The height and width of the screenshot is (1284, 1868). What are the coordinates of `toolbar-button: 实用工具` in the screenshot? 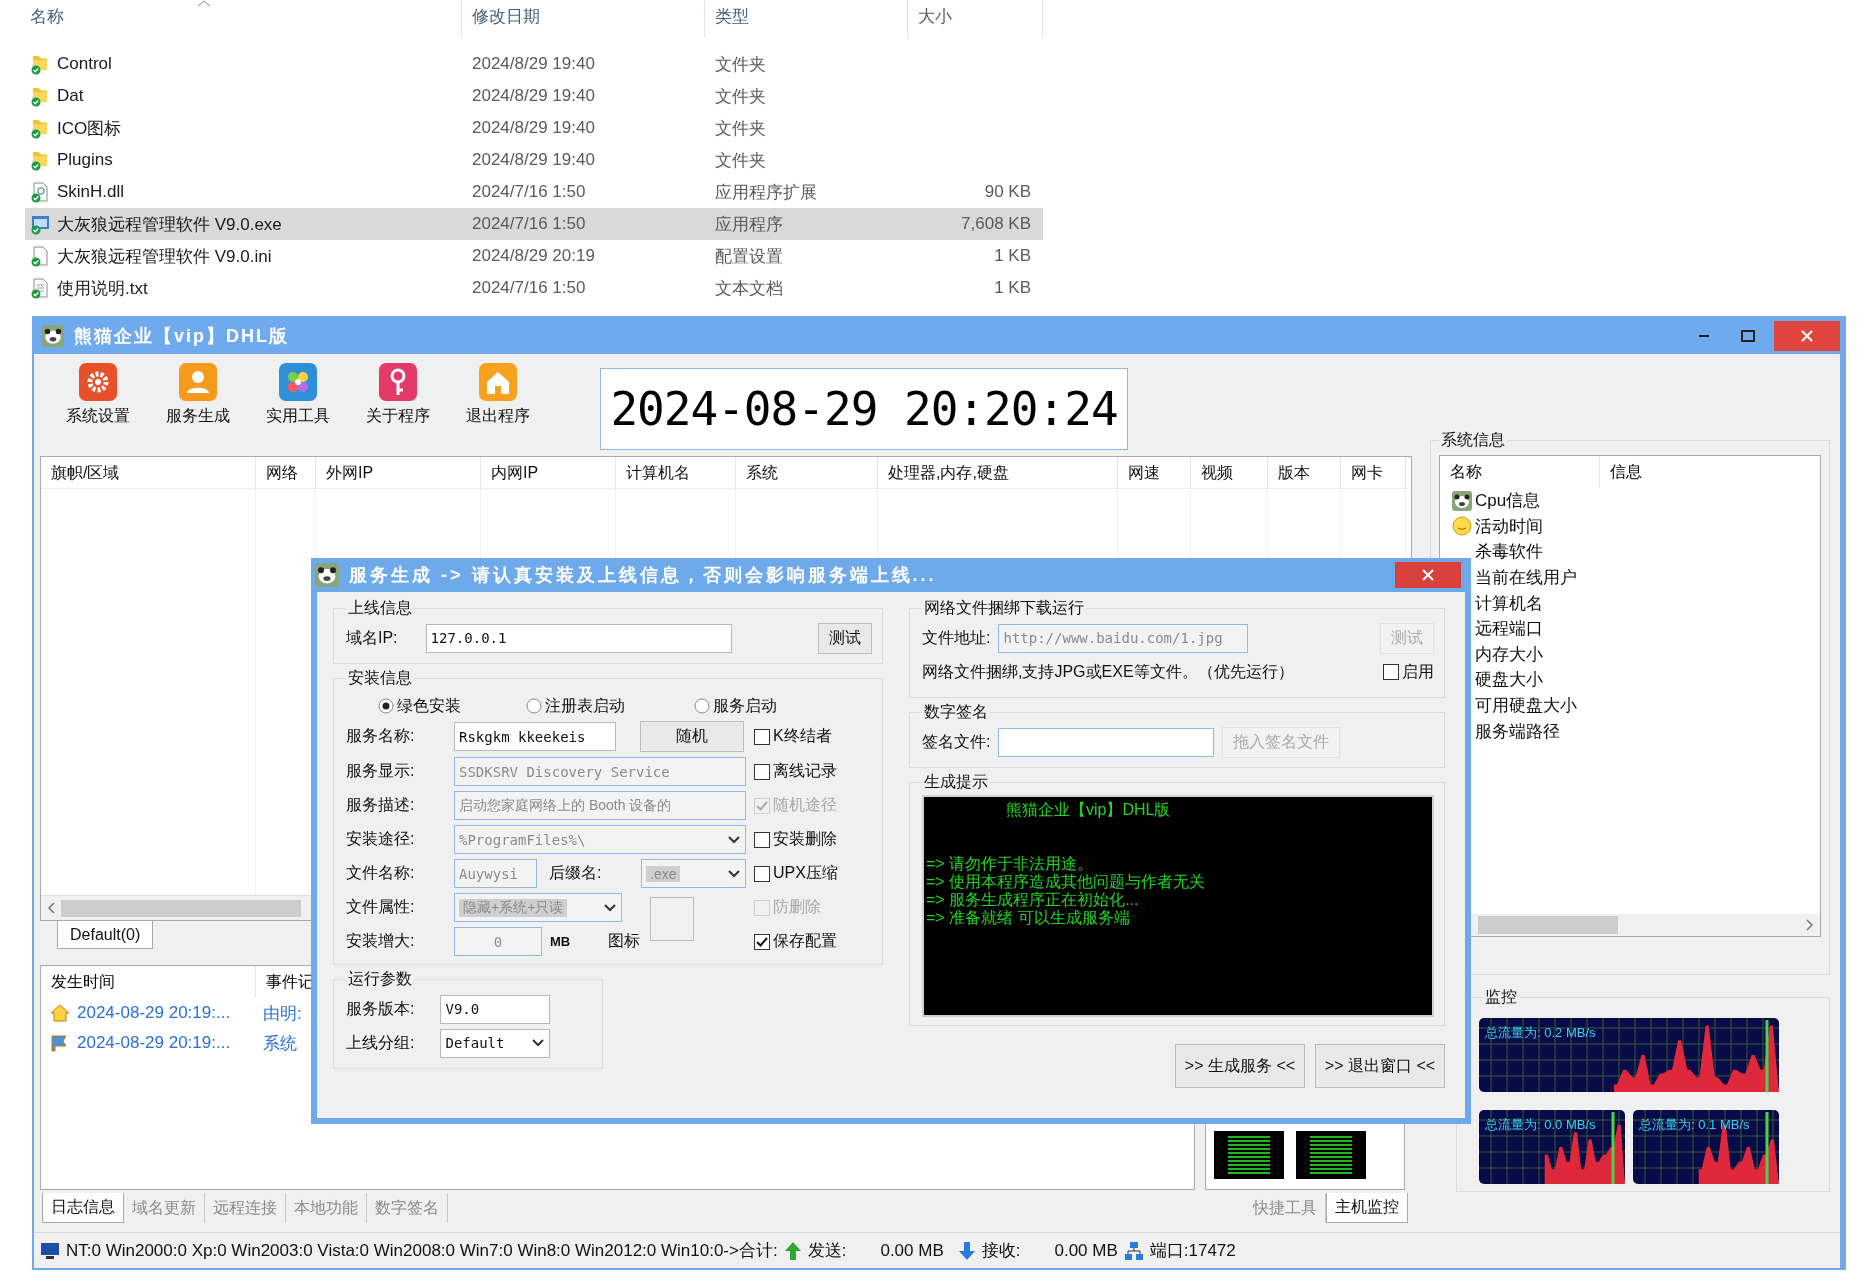 It's located at (298, 391).